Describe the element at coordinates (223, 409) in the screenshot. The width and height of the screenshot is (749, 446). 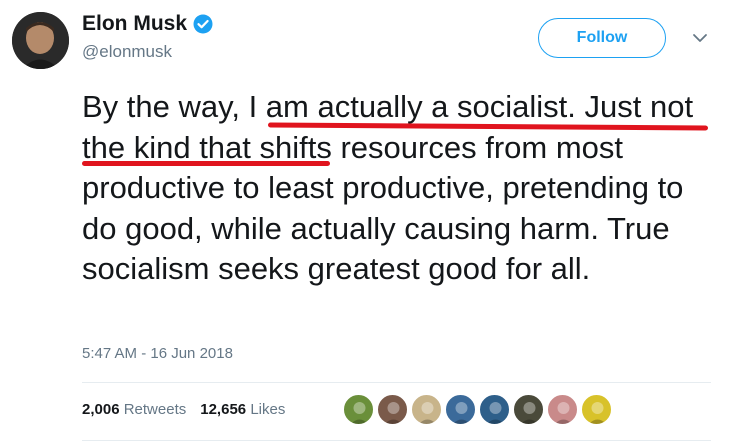
I see `likes-count: 12,656` at that location.